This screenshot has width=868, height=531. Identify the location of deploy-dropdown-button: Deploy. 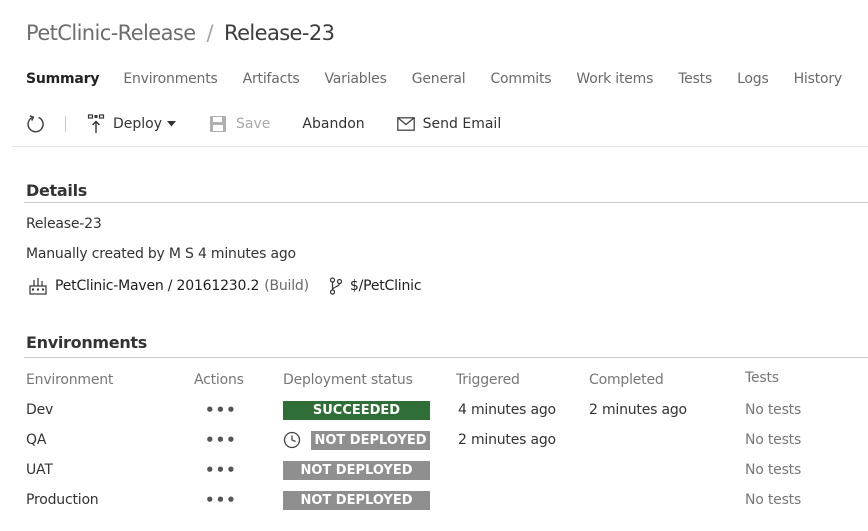
(132, 124).